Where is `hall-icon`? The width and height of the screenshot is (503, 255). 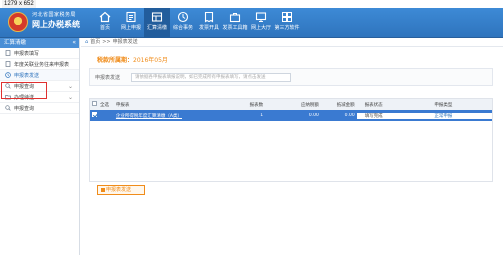
hall-icon is located at coordinates (261, 17).